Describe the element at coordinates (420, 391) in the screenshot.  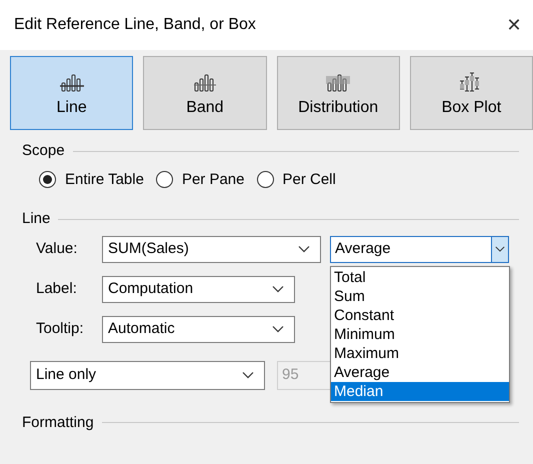
I see `menu-item: Median` at that location.